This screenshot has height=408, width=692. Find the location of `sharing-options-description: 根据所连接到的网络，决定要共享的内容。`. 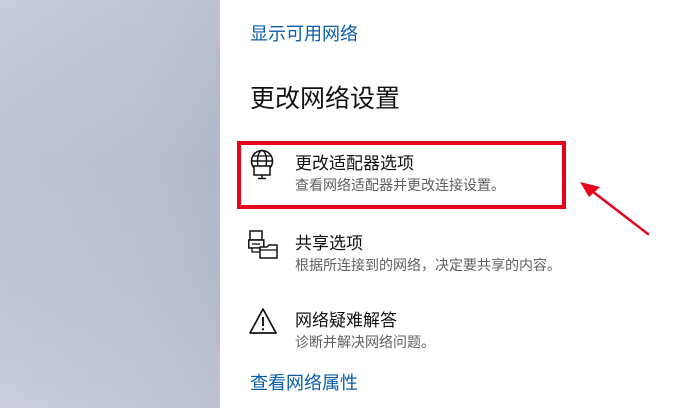

sharing-options-description: 根据所连接到的网络，决定要共享的内容。 is located at coordinates (428, 266).